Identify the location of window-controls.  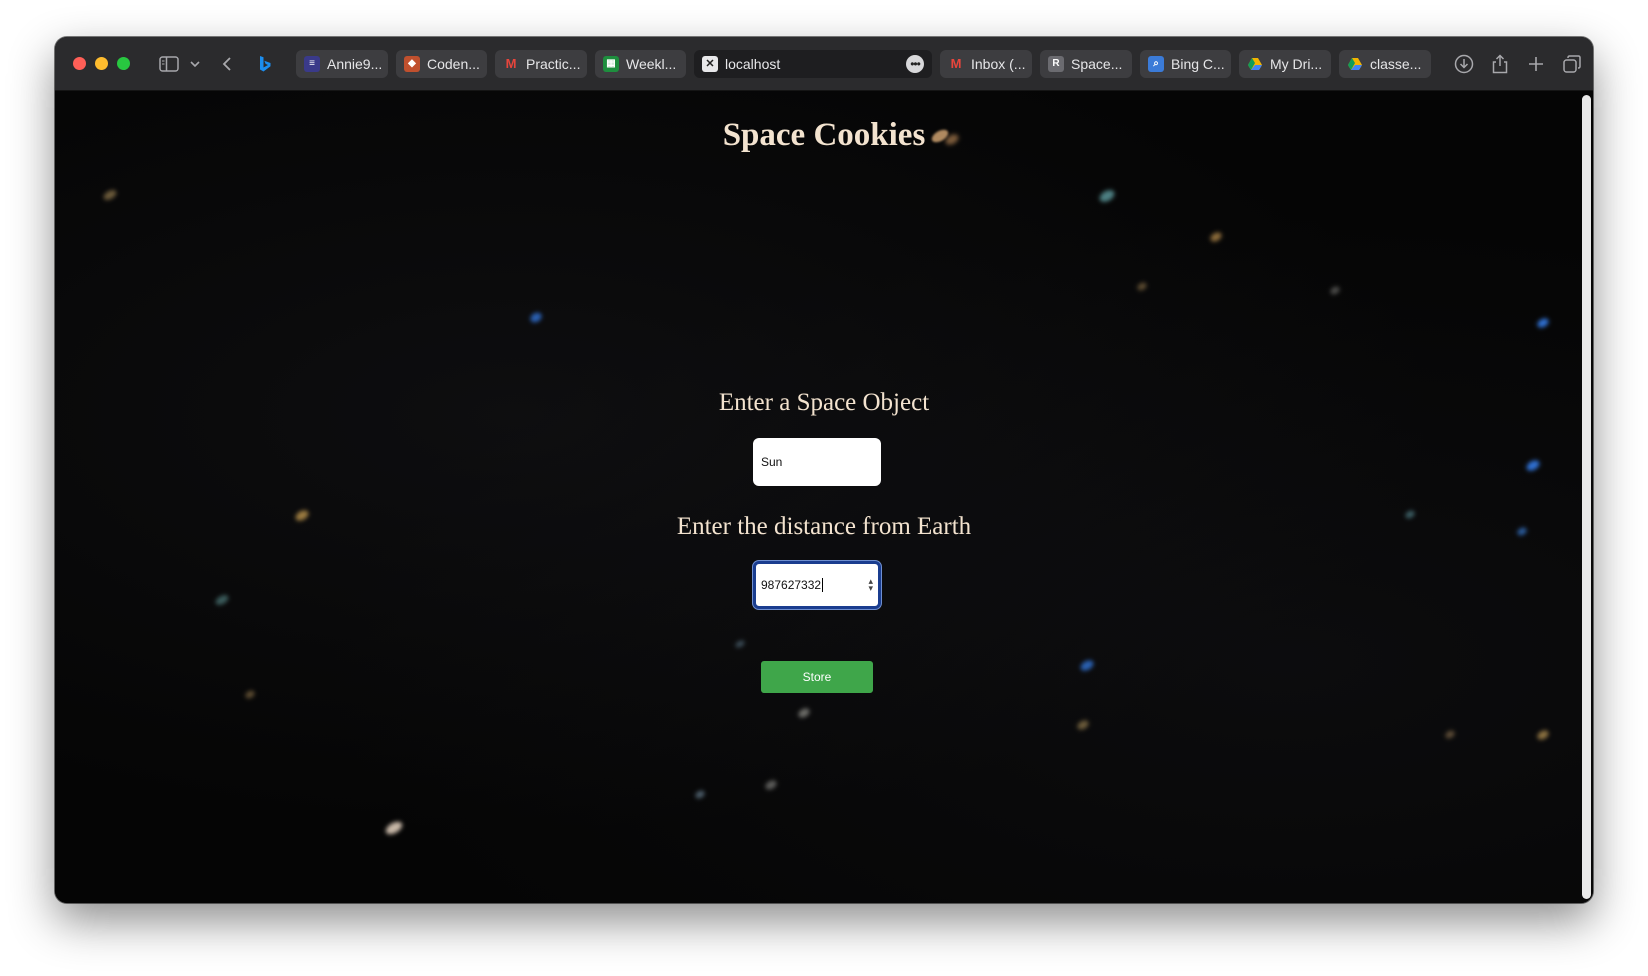
(101, 63).